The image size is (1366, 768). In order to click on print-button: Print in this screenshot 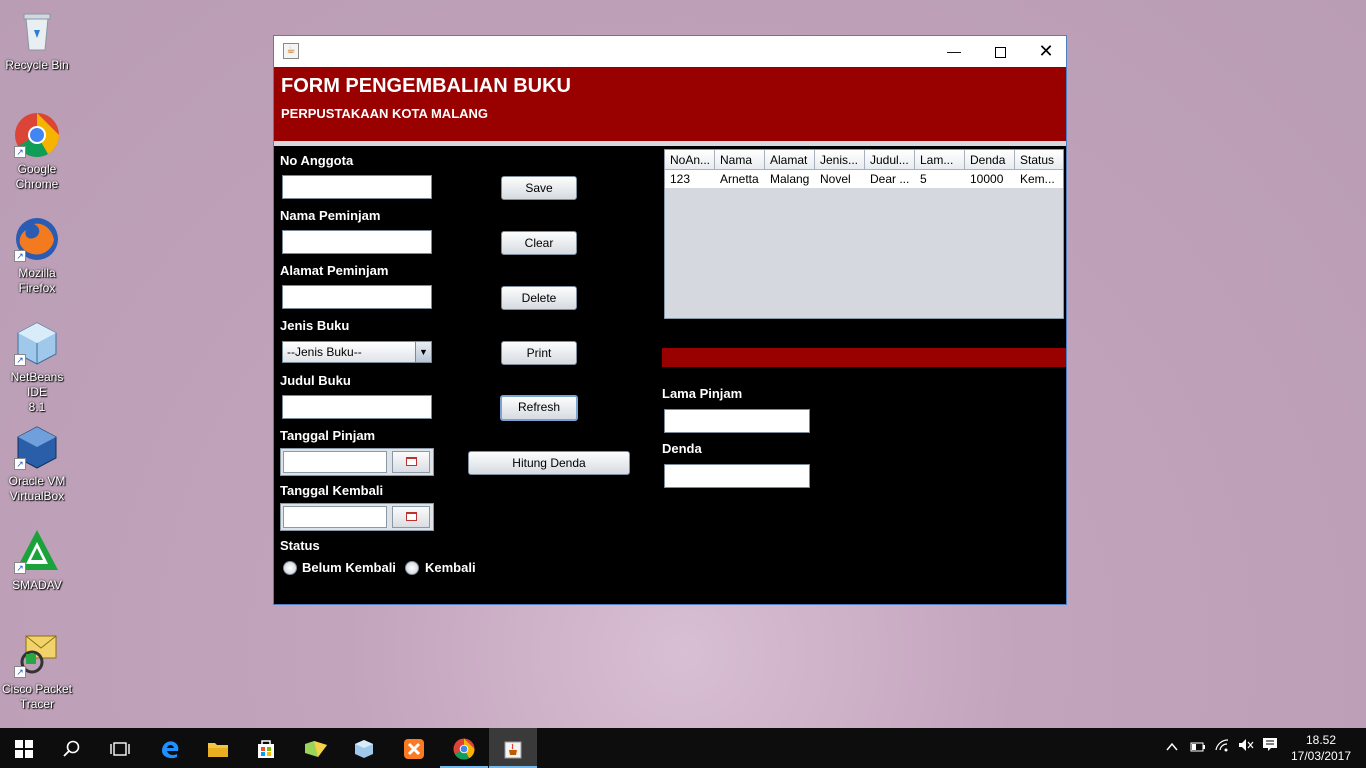, I will do `click(539, 353)`.